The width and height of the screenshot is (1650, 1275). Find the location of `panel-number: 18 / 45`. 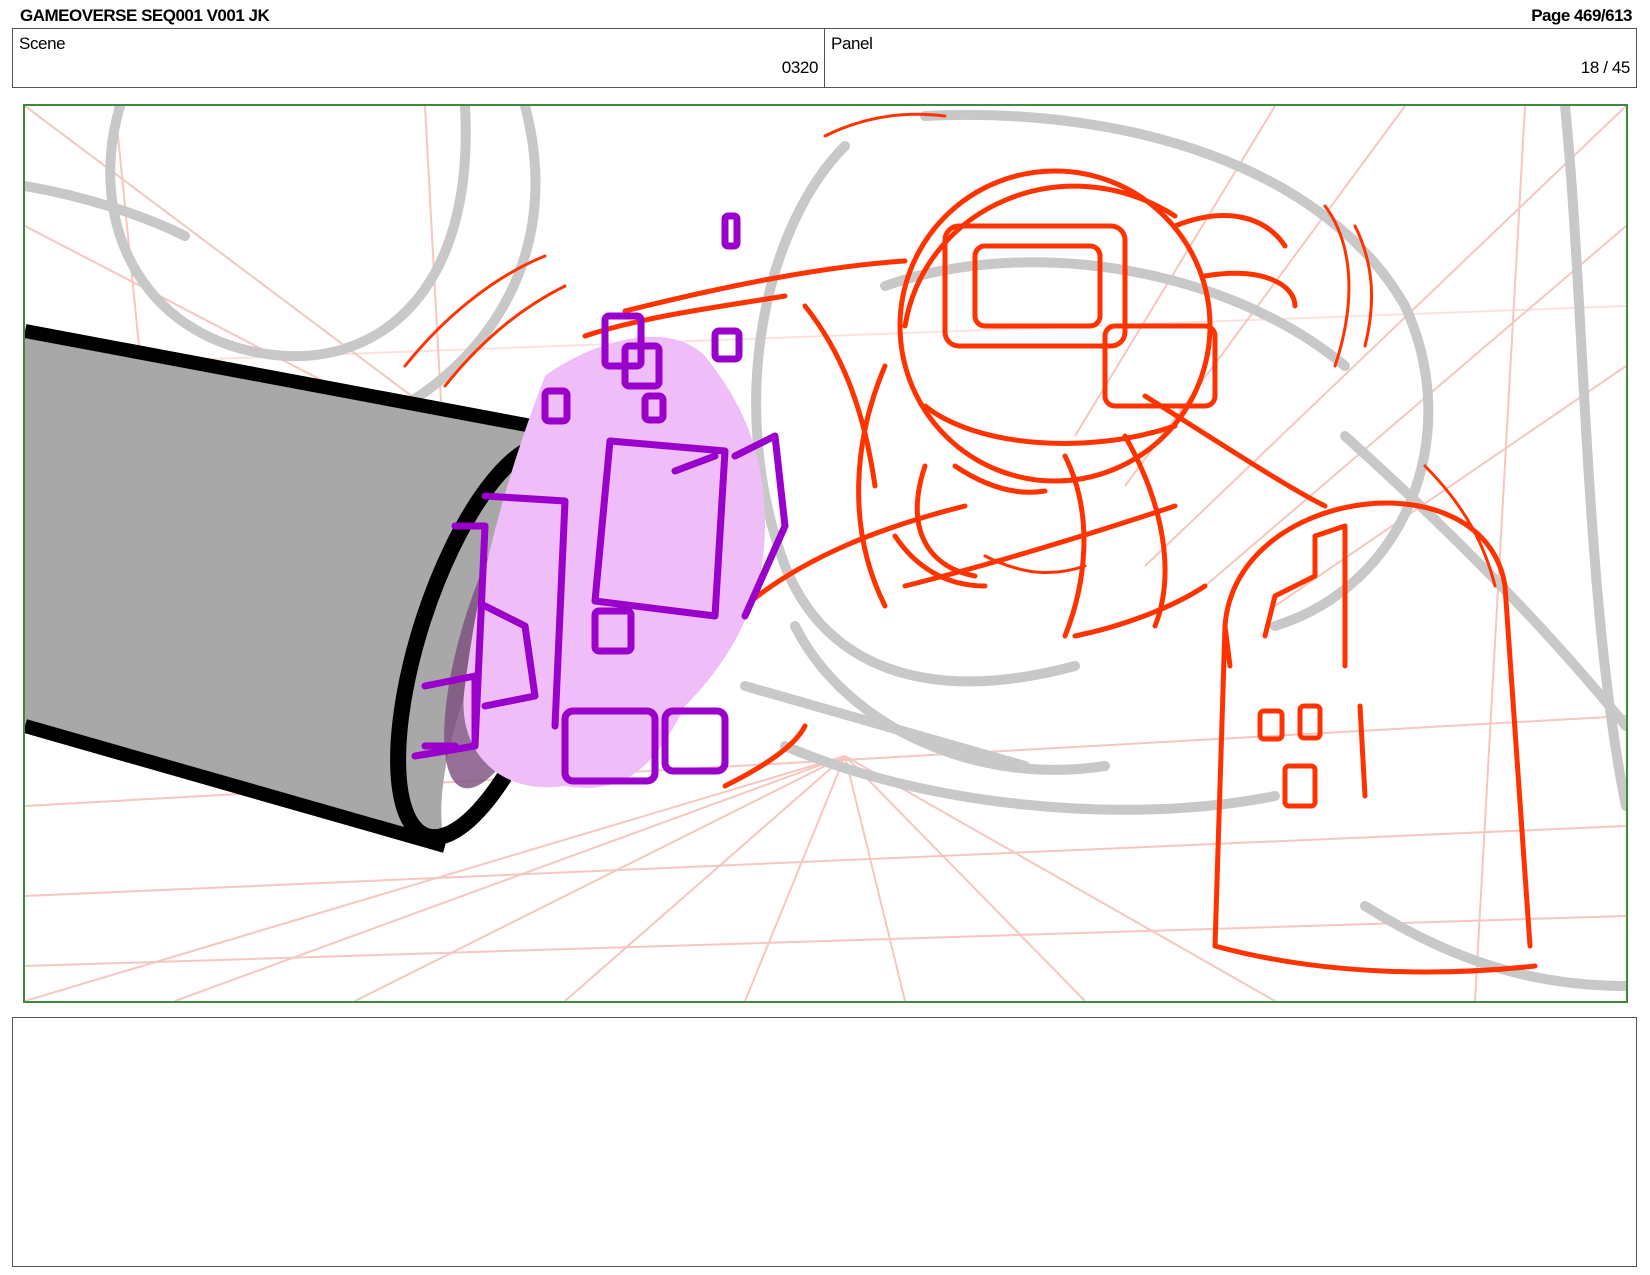

panel-number: 18 / 45 is located at coordinates (1605, 67).